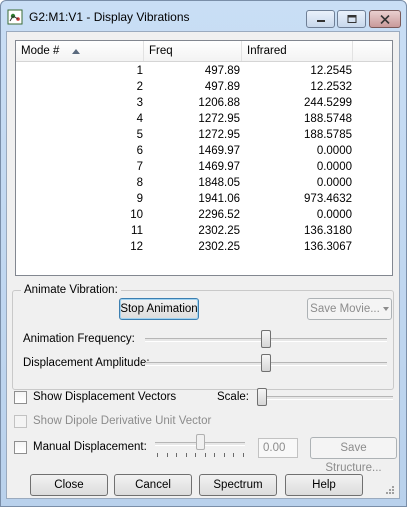 Image resolution: width=407 pixels, height=507 pixels. Describe the element at coordinates (219, 215) in the screenshot. I see `freq-cell: 2296.52` at that location.